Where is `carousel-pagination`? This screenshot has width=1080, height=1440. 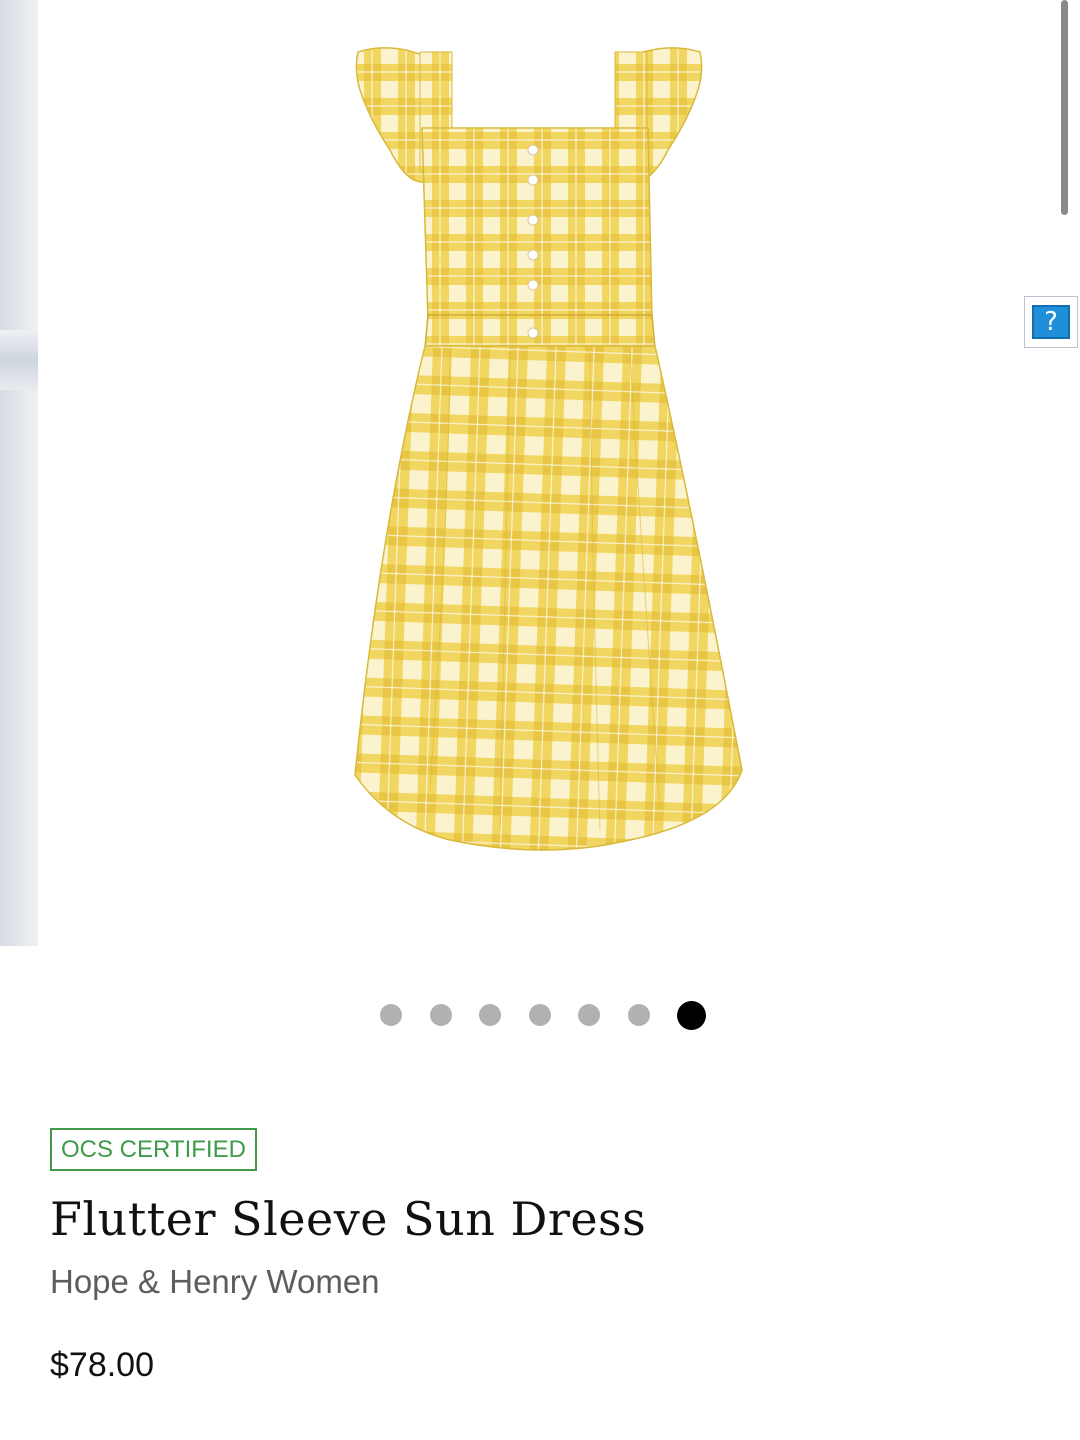 carousel-pagination is located at coordinates (543, 1015).